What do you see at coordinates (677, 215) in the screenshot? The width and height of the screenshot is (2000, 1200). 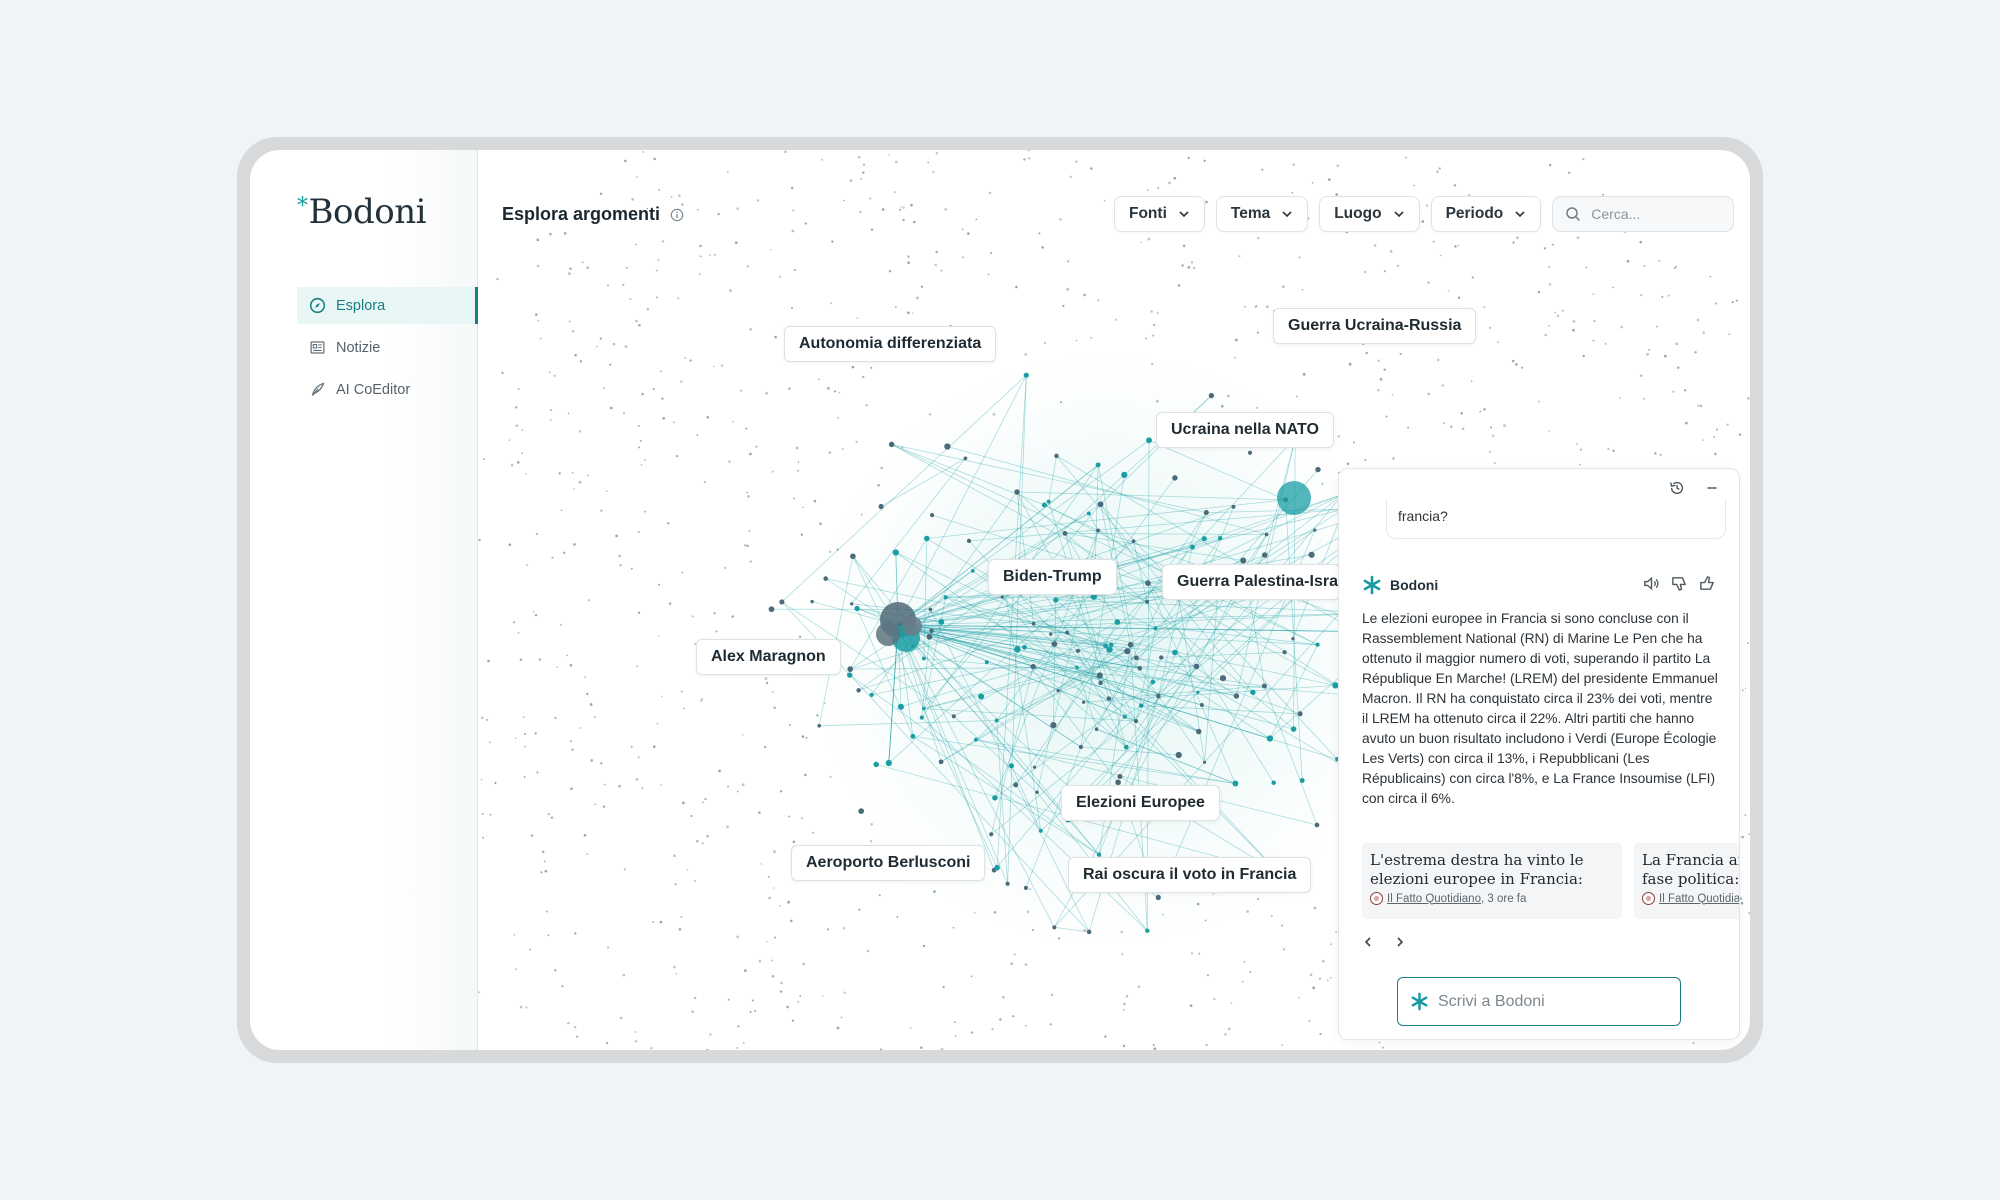 I see `info-icon` at bounding box center [677, 215].